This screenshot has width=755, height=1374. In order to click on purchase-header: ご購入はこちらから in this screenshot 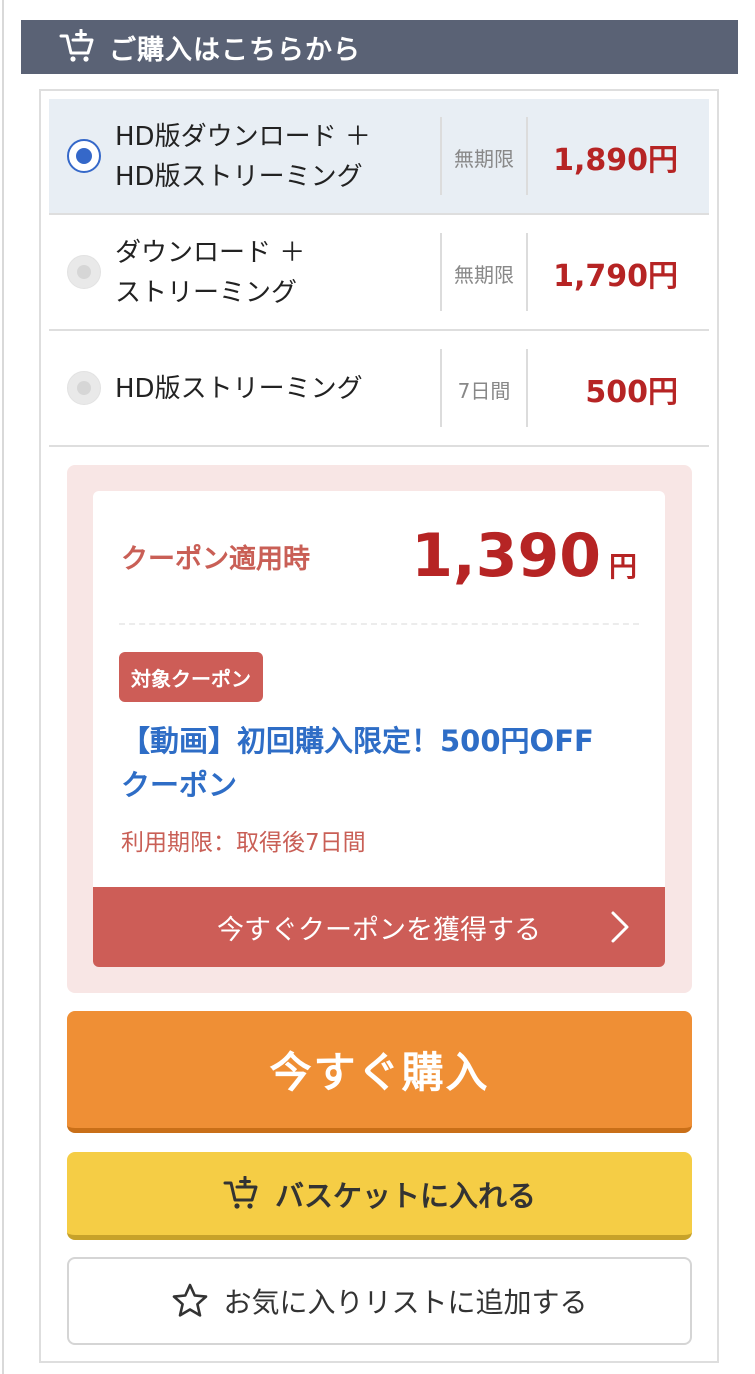, I will do `click(379, 47)`.